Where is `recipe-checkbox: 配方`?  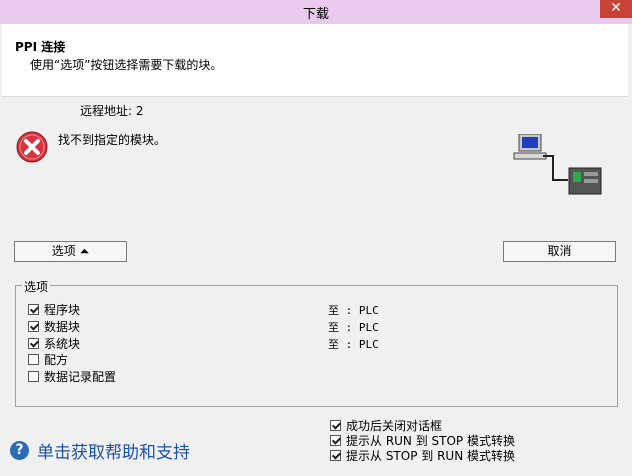 recipe-checkbox: 配方 is located at coordinates (48, 359).